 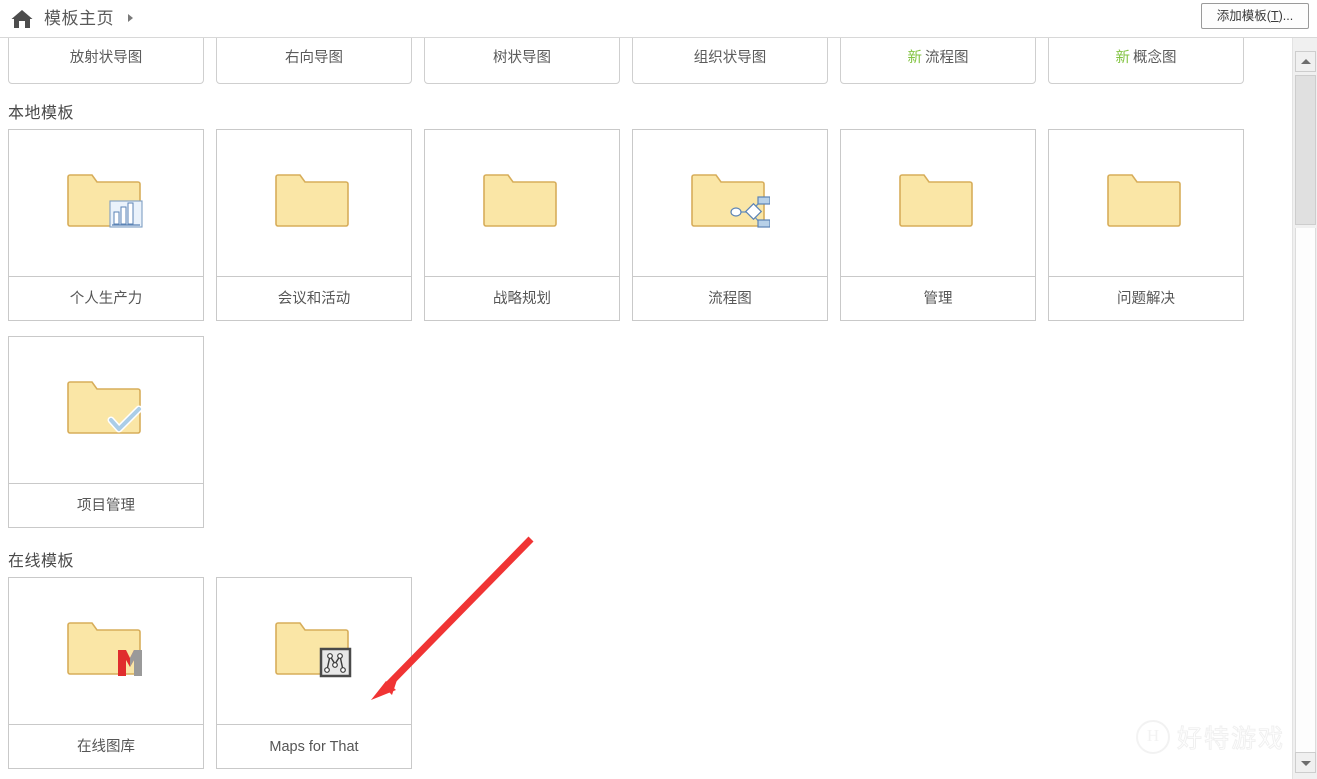 I want to click on type-button-radial: 放射状导图, so click(x=106, y=61).